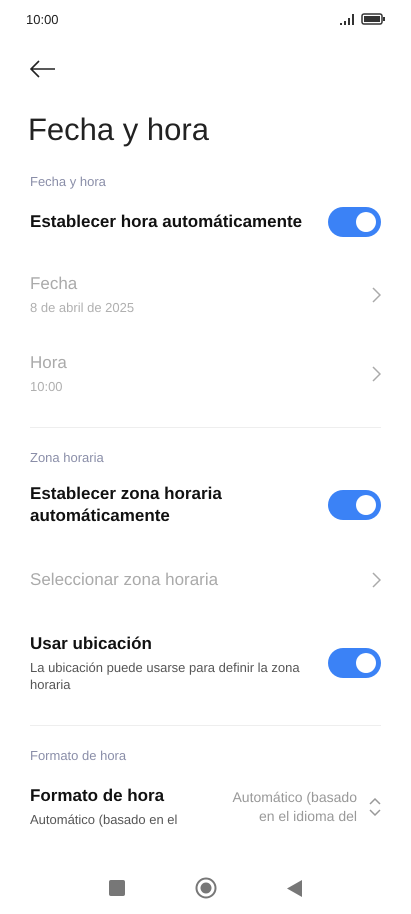  What do you see at coordinates (54, 284) in the screenshot?
I see `setting-label: Fecha` at bounding box center [54, 284].